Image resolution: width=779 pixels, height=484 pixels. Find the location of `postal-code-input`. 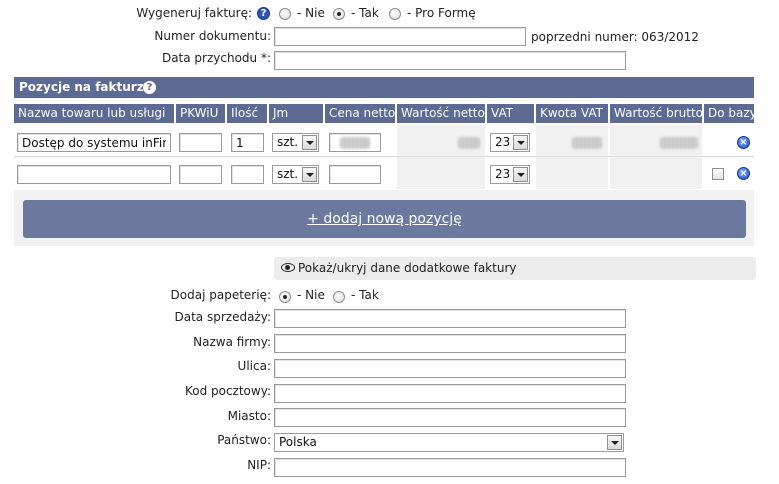

postal-code-input is located at coordinates (450, 393).